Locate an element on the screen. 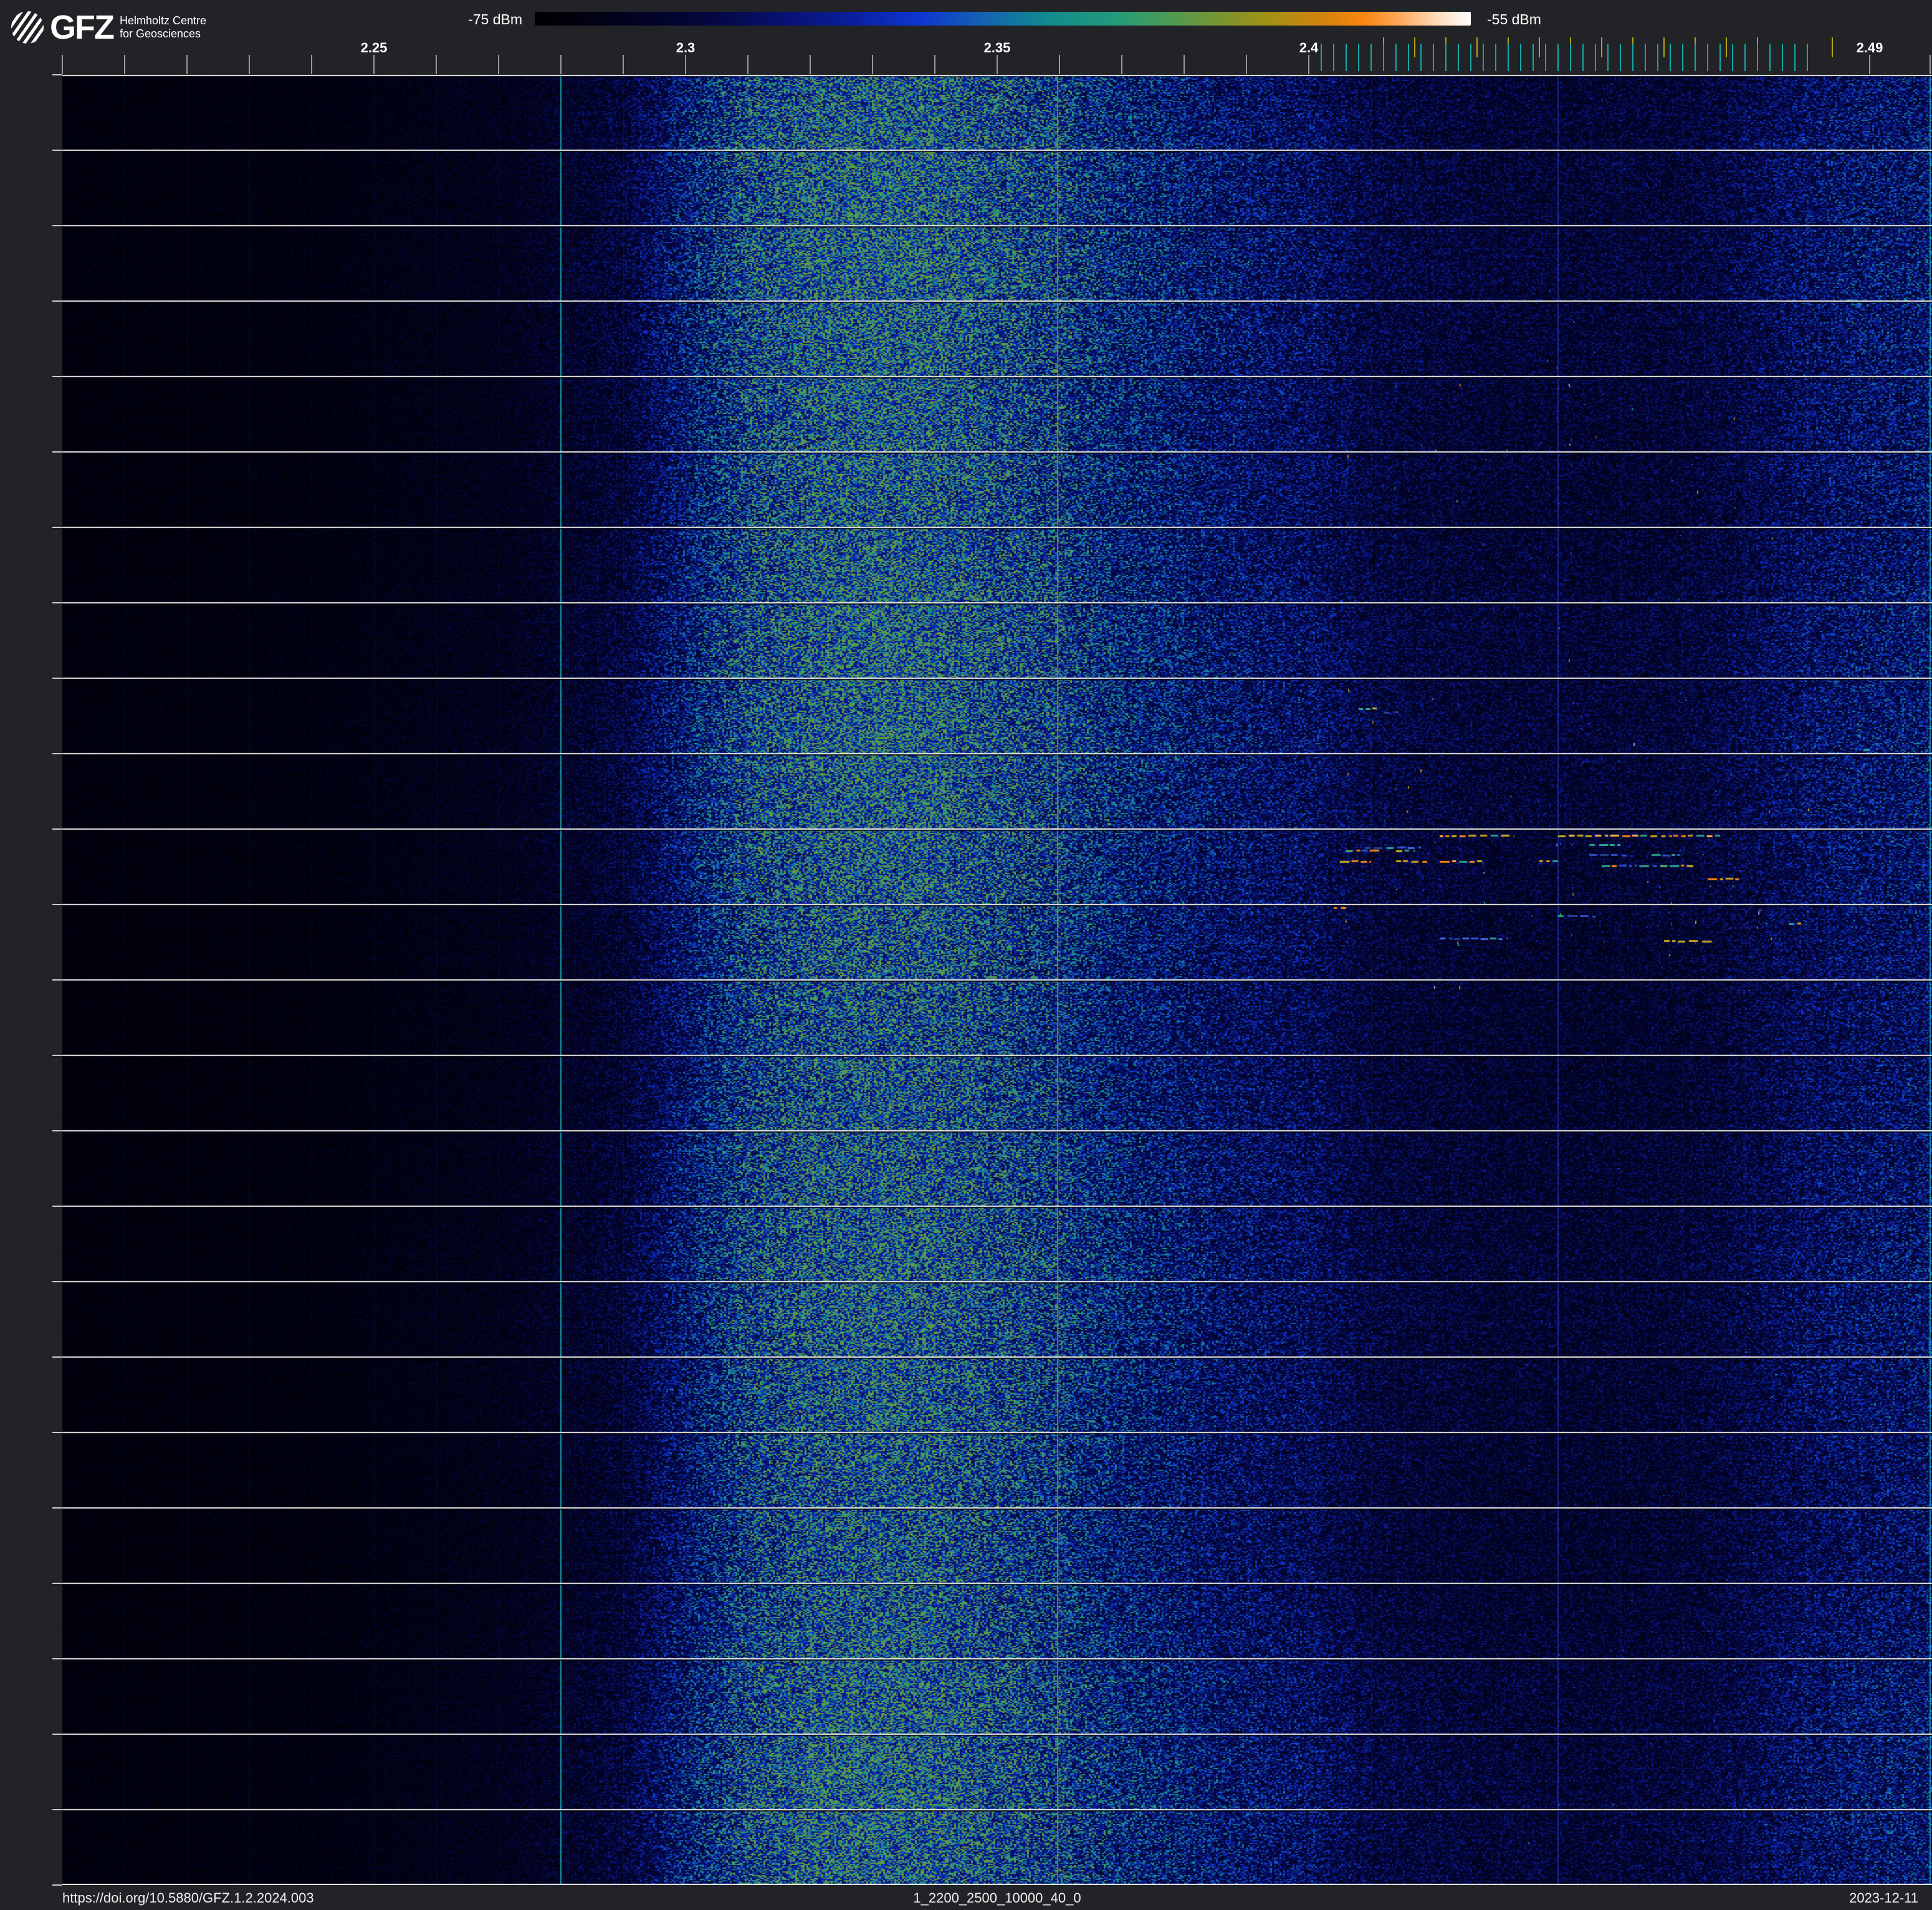 This screenshot has height=1910, width=1932. freq-axis-label: 2.4 is located at coordinates (1309, 47).